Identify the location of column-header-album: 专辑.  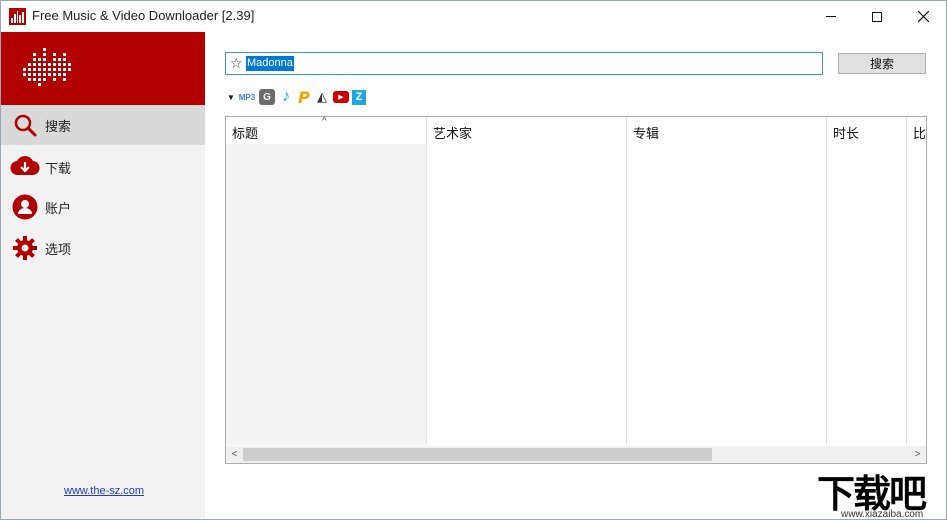
(646, 132).